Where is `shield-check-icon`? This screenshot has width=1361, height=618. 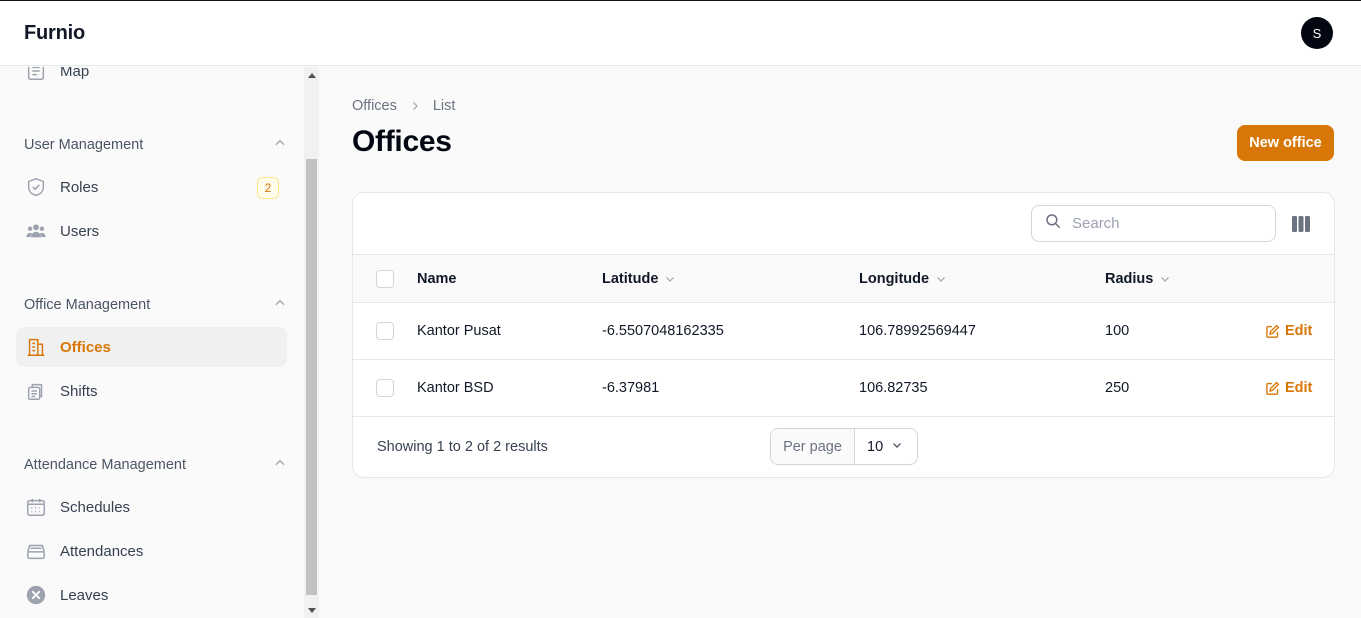
shield-check-icon is located at coordinates (36, 187).